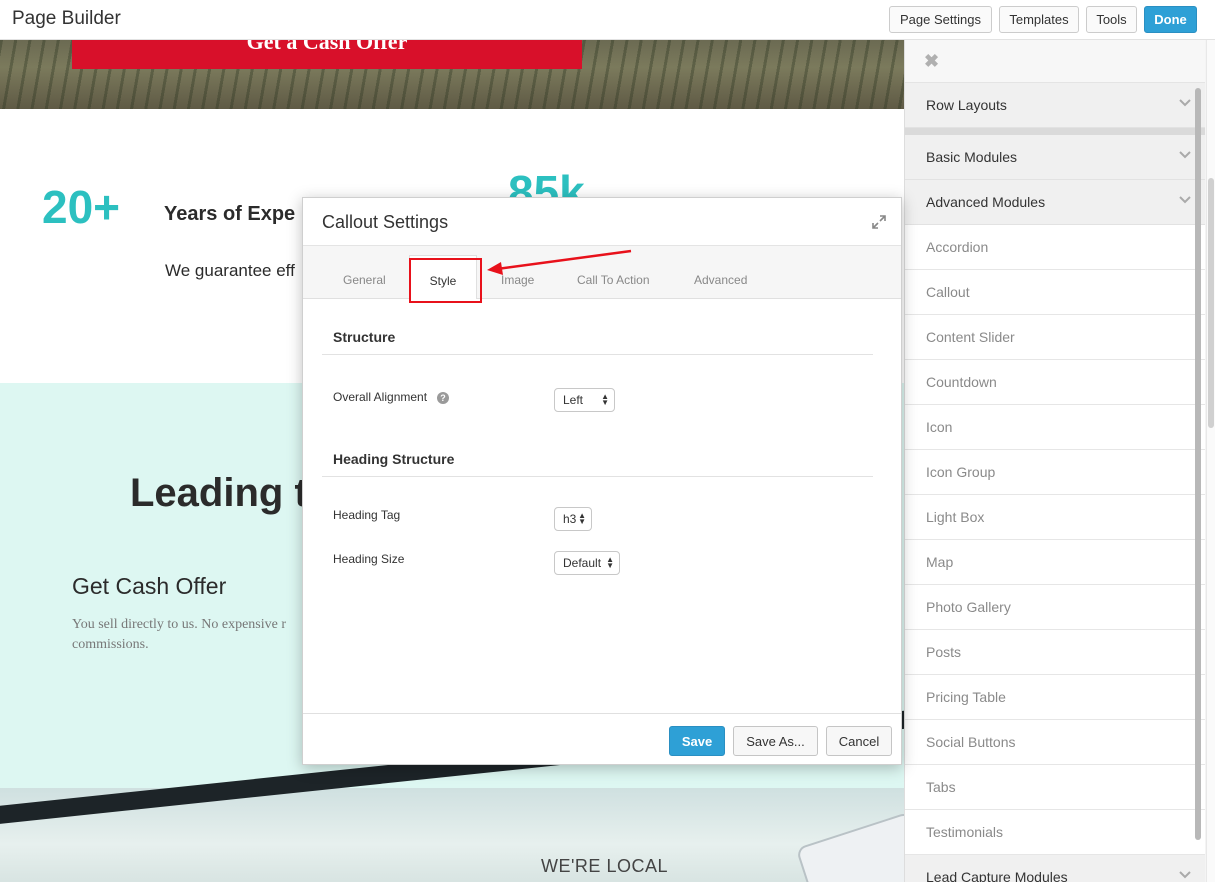 The height and width of the screenshot is (882, 1215). What do you see at coordinates (385, 222) in the screenshot?
I see `dialog-title: Callout Settings` at bounding box center [385, 222].